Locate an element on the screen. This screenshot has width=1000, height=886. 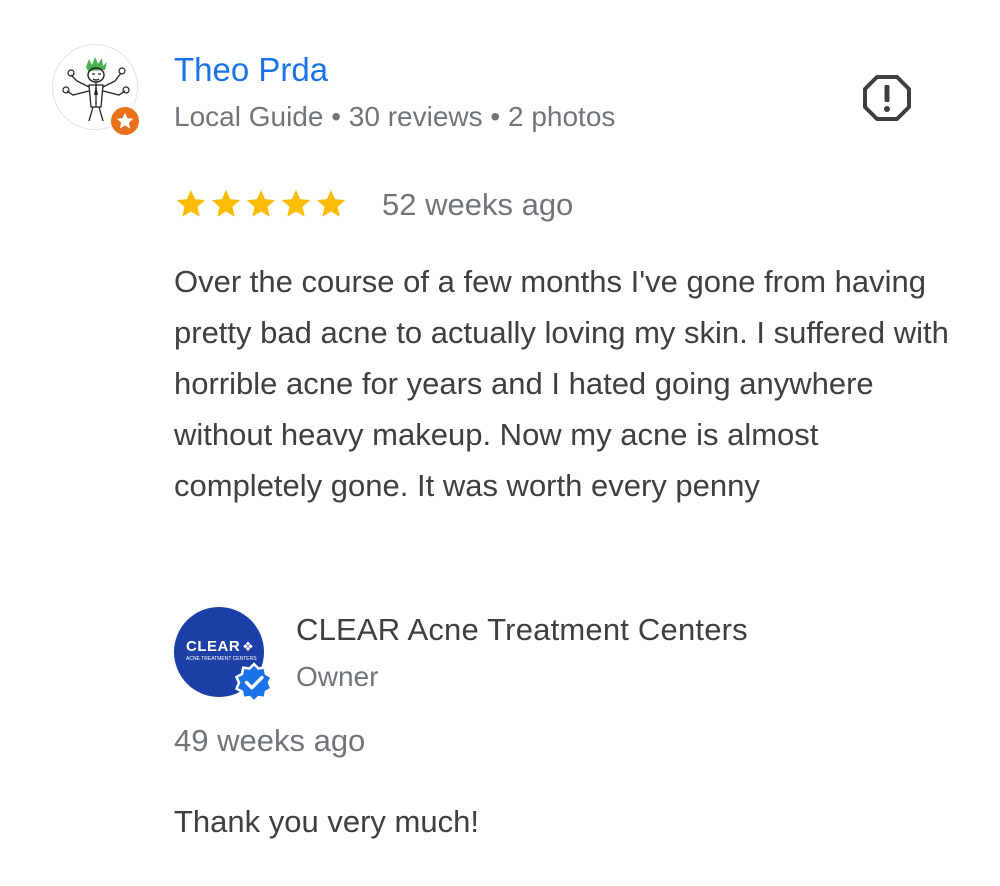
reviewer-name: Theo Prda is located at coordinates (251, 70).